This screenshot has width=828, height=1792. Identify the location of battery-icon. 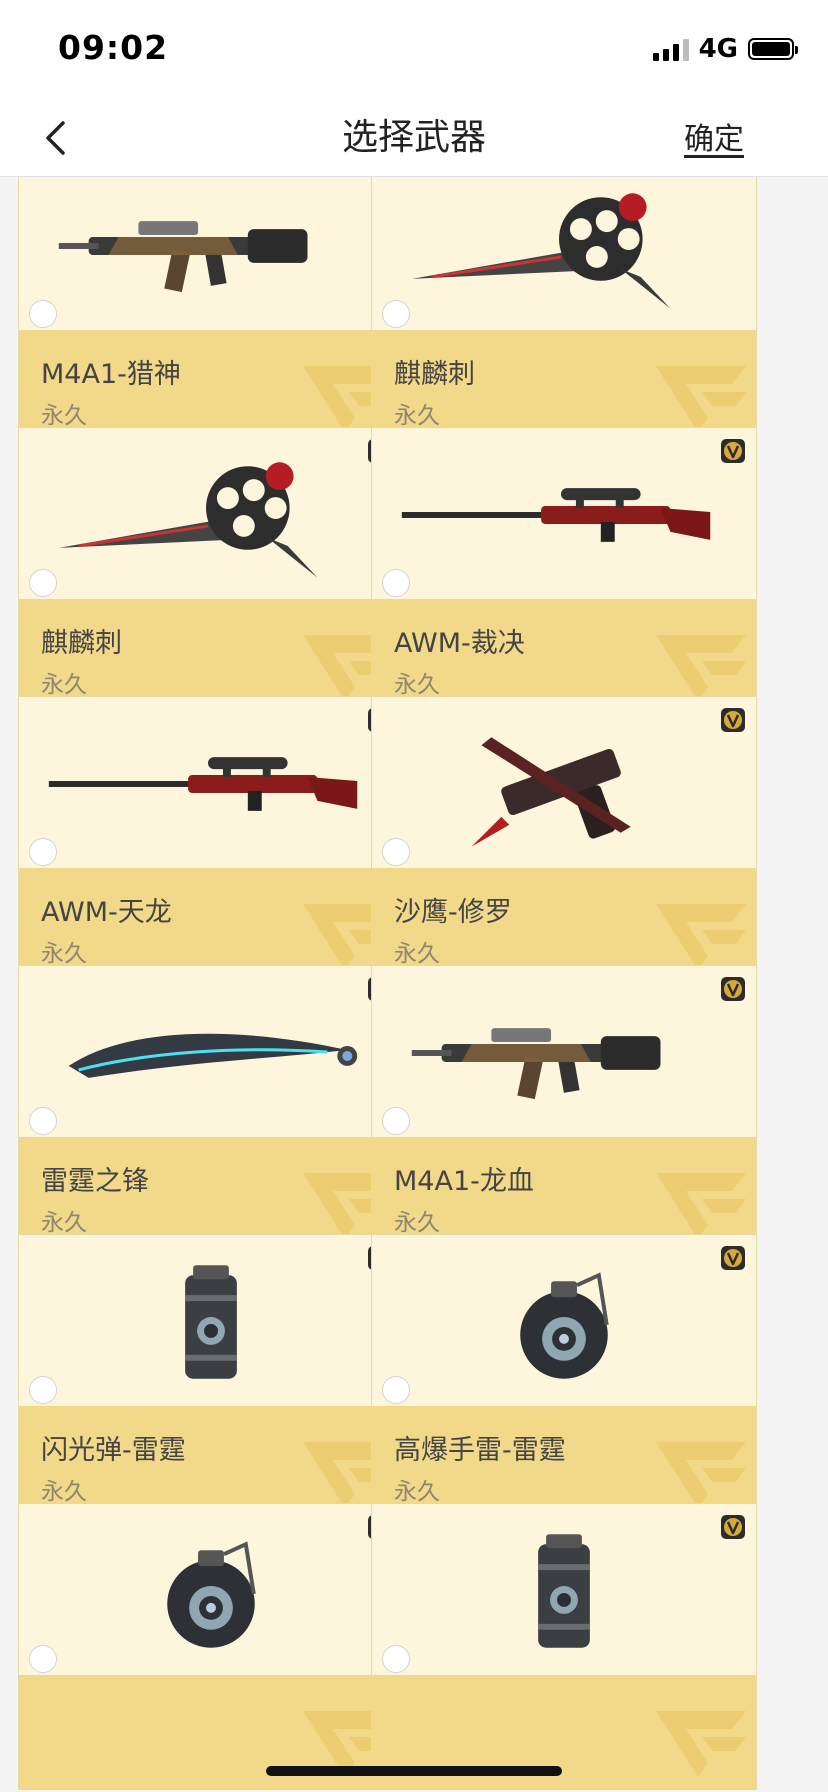
(773, 49).